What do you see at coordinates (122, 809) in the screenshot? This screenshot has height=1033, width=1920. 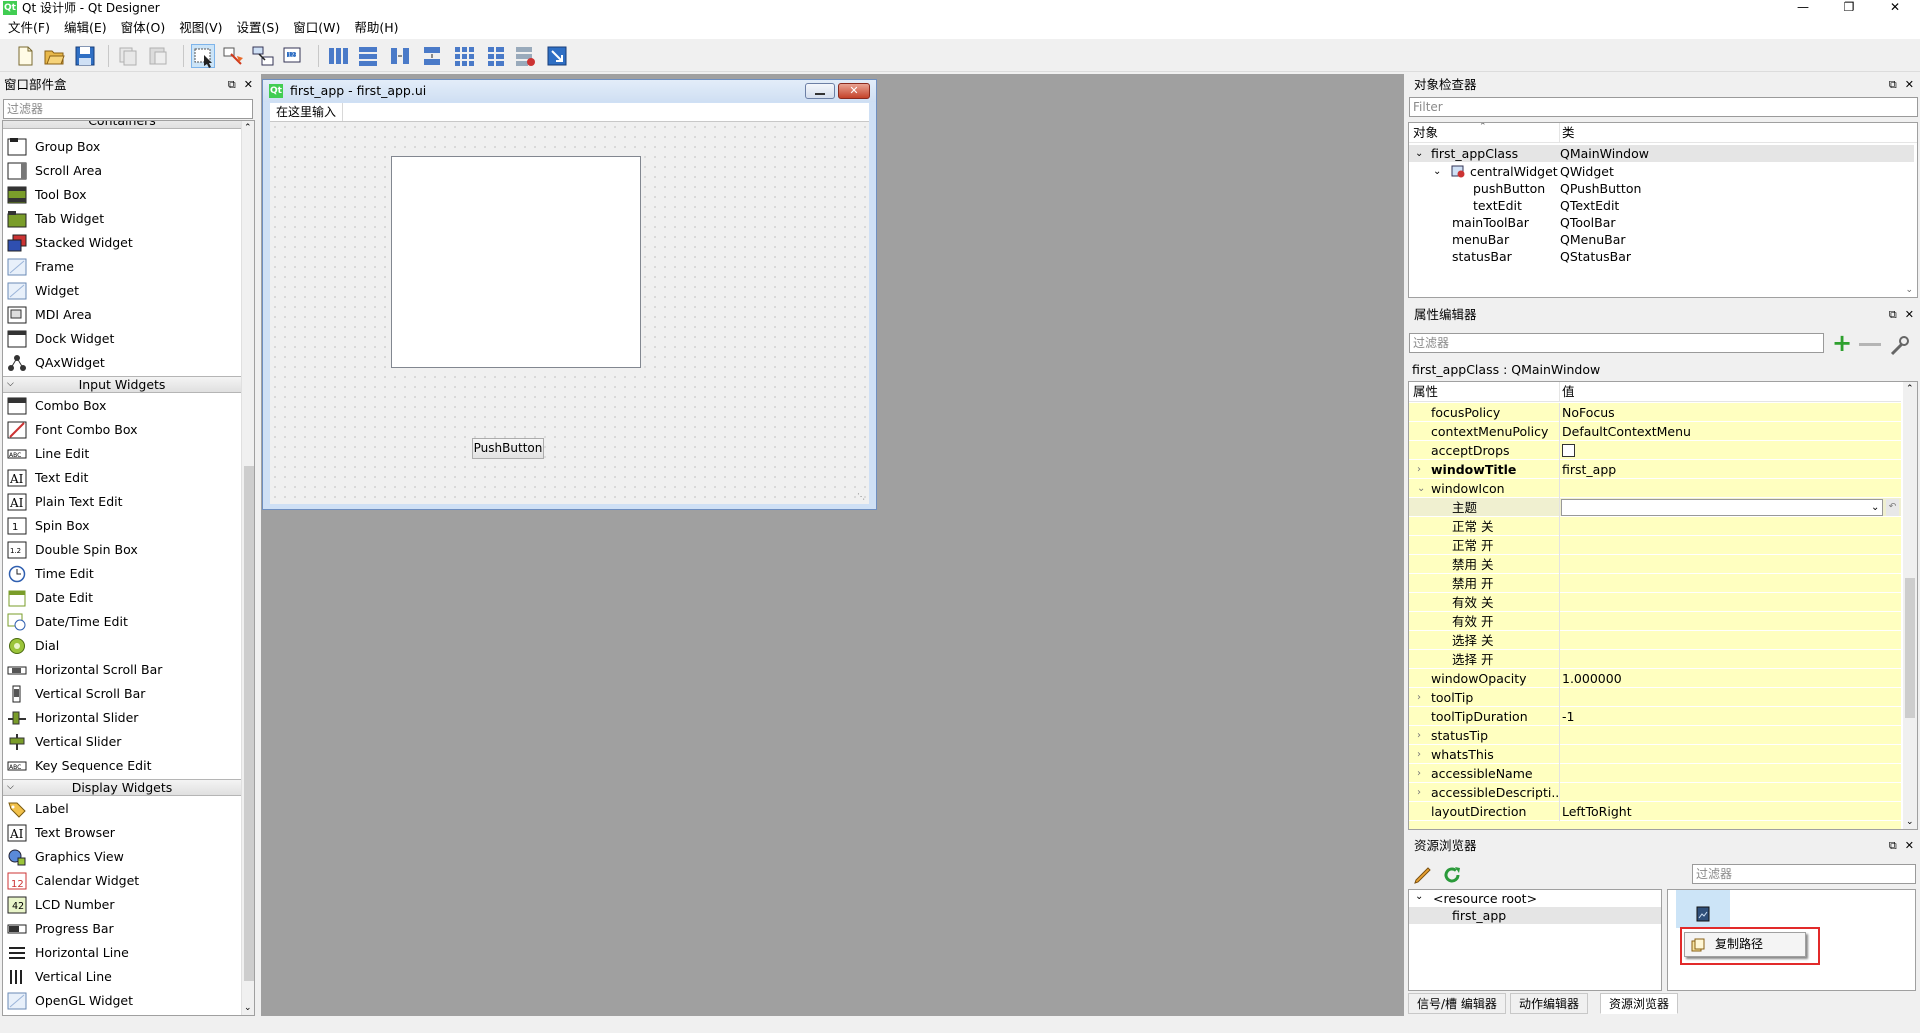 I see `widget-item-label: Label` at bounding box center [122, 809].